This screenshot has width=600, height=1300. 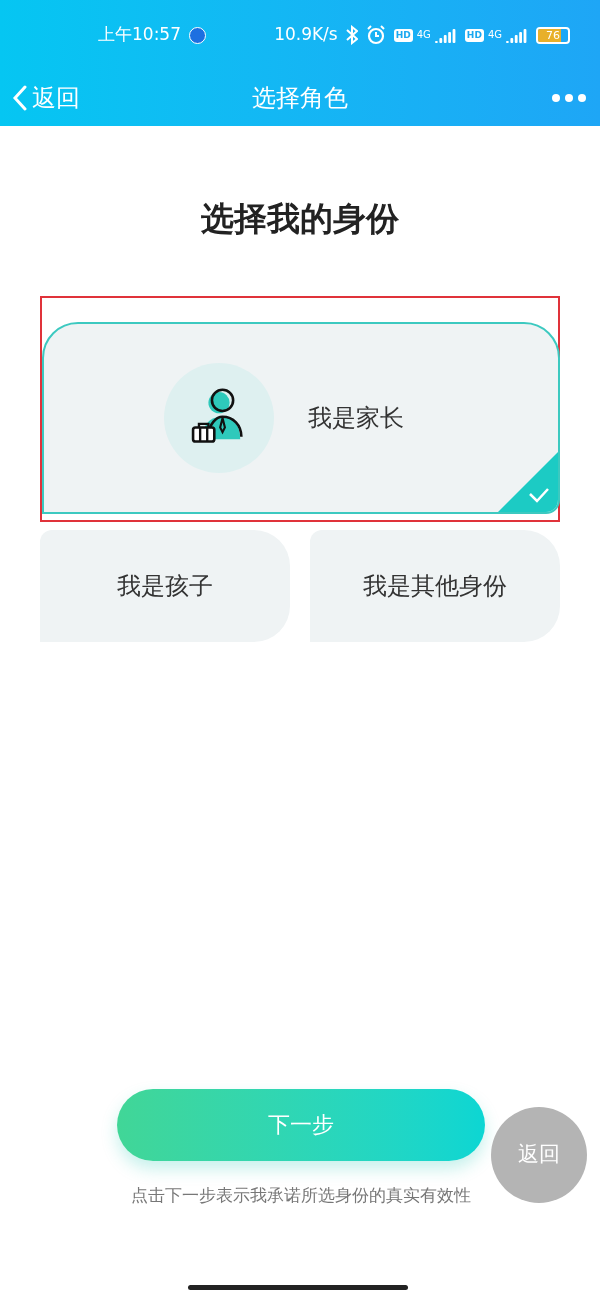 What do you see at coordinates (197, 35) in the screenshot?
I see `k-icon` at bounding box center [197, 35].